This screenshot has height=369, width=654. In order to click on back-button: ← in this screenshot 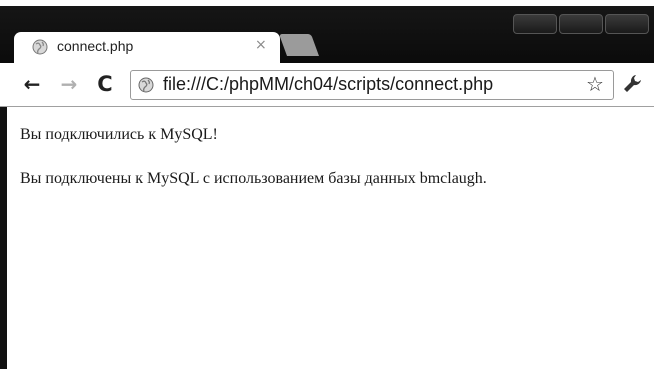, I will do `click(32, 84)`.